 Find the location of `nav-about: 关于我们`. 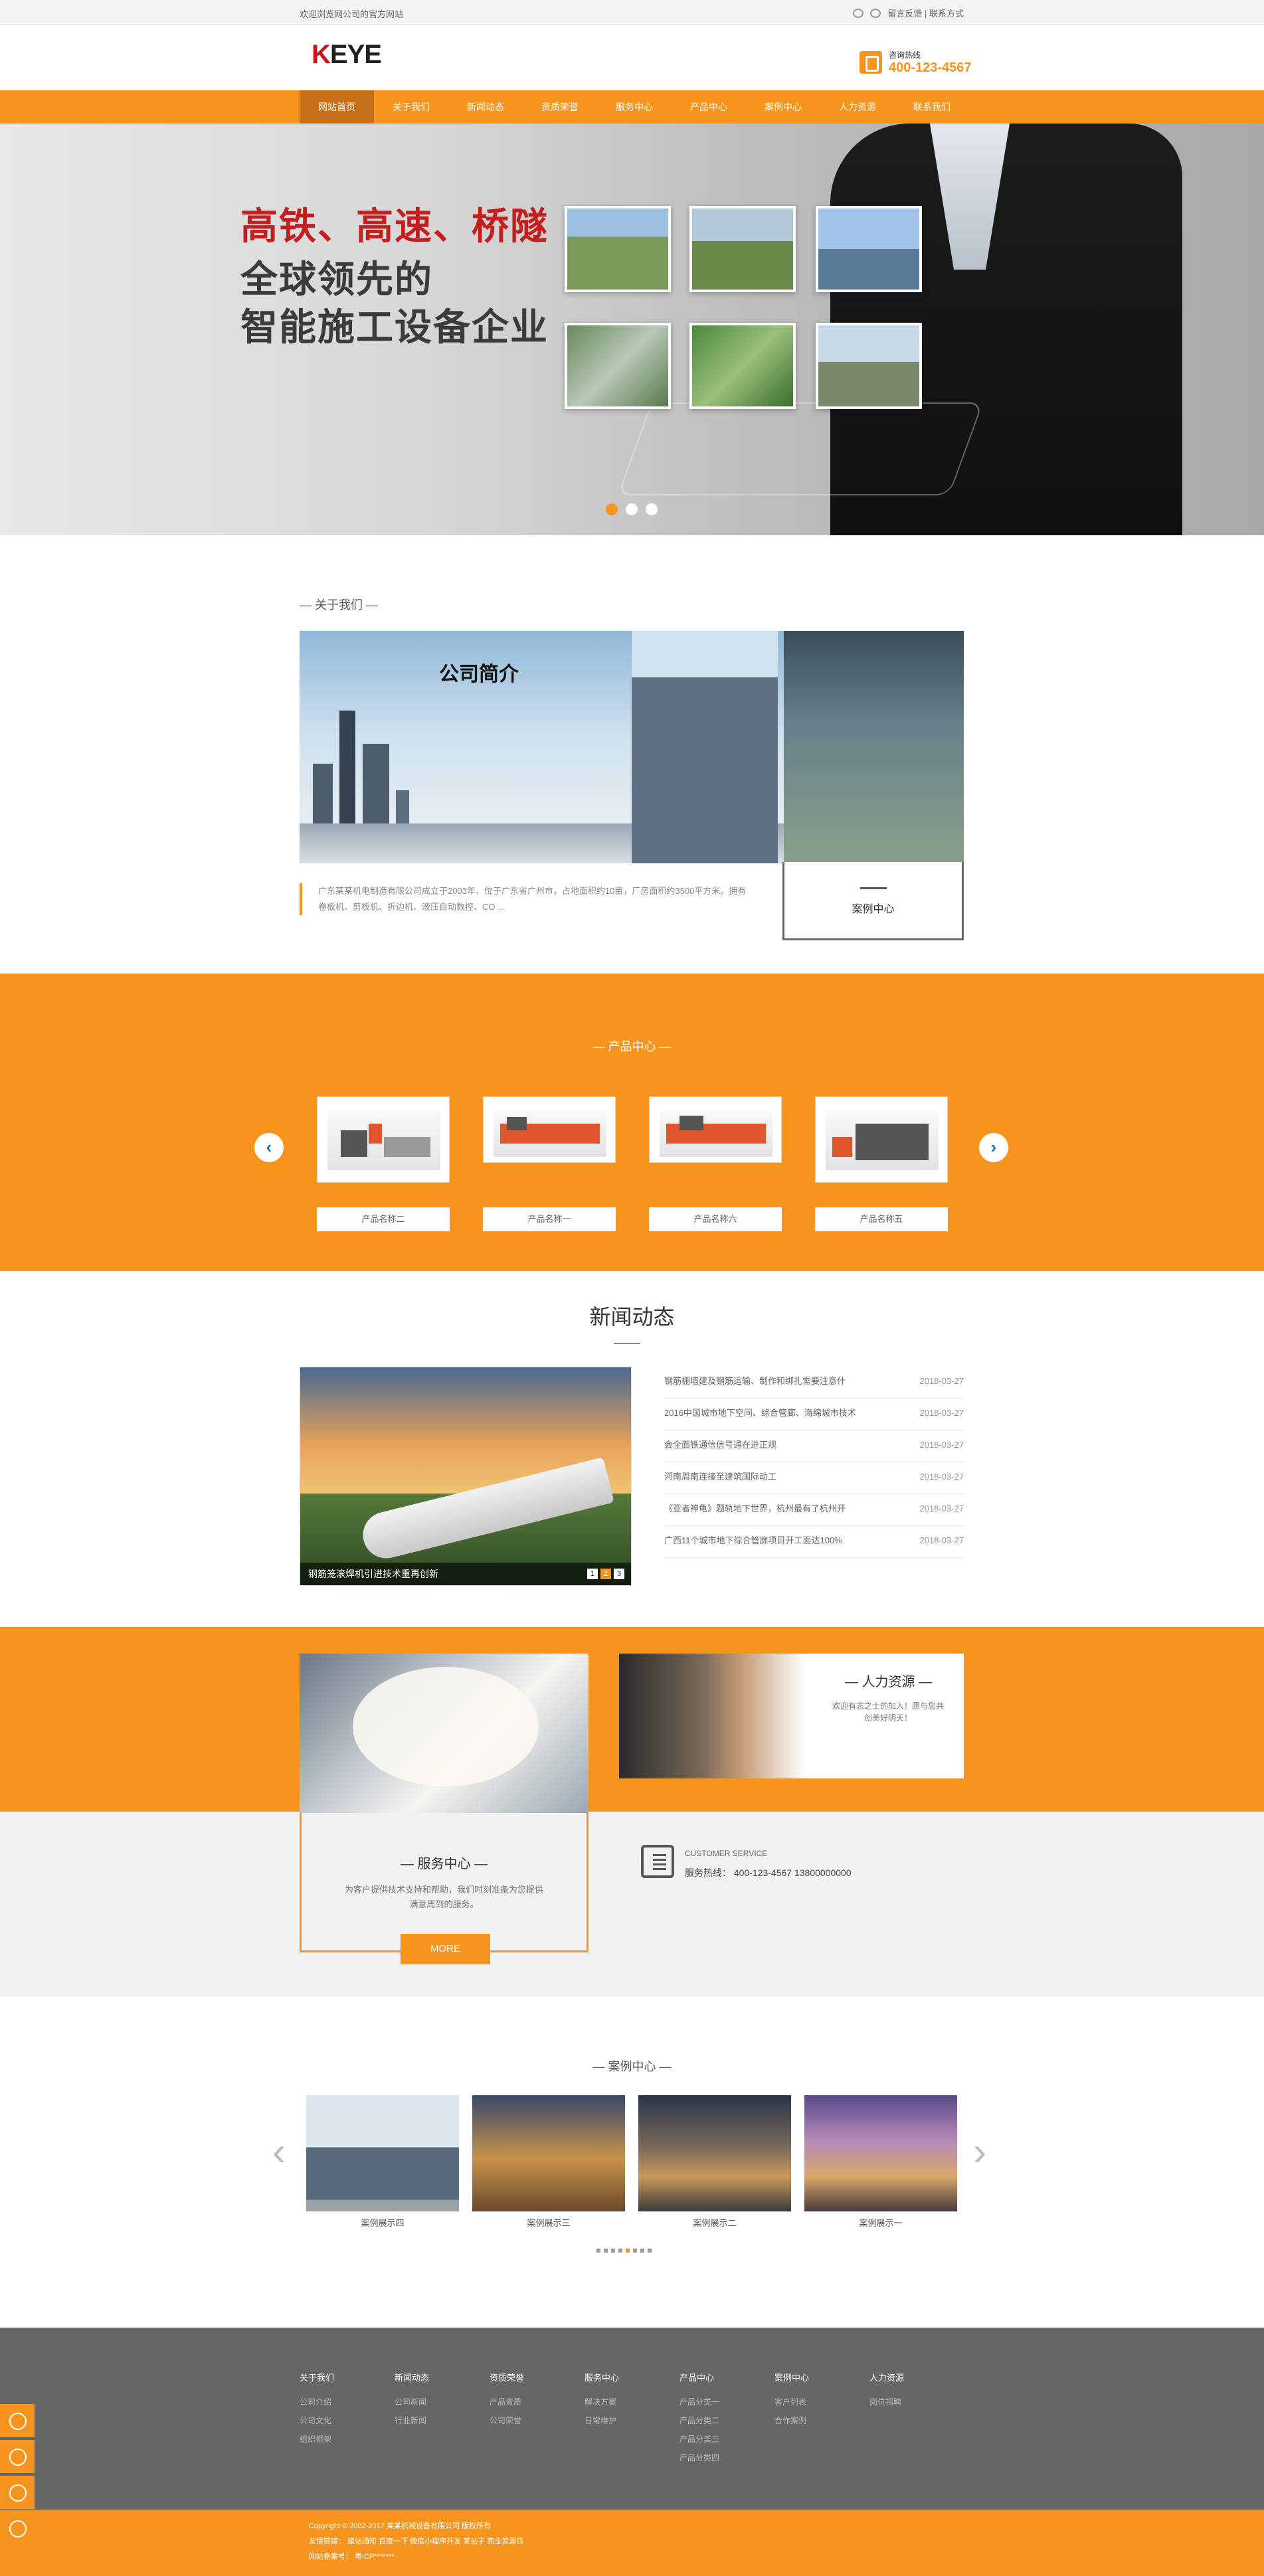

nav-about: 关于我们 is located at coordinates (411, 107).